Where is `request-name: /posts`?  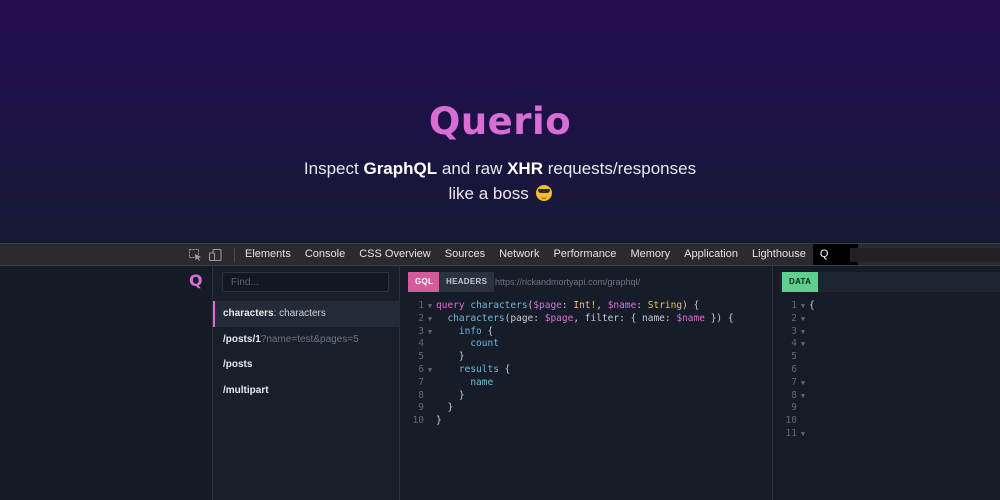 request-name: /posts is located at coordinates (238, 364).